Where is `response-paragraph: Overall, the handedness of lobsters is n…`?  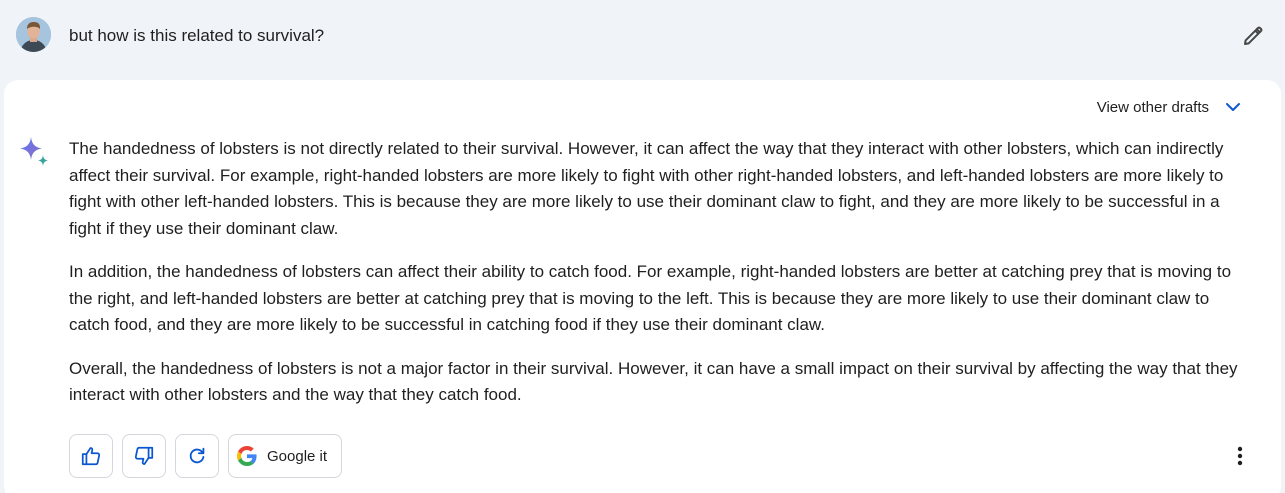
response-paragraph: Overall, the handedness of lobsters is n… is located at coordinates (653, 381).